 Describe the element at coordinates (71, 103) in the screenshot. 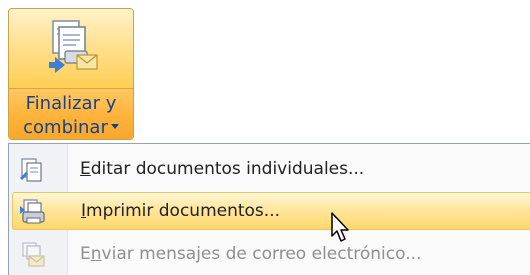

I see `ribbon-label-line1: Finalizar y` at that location.